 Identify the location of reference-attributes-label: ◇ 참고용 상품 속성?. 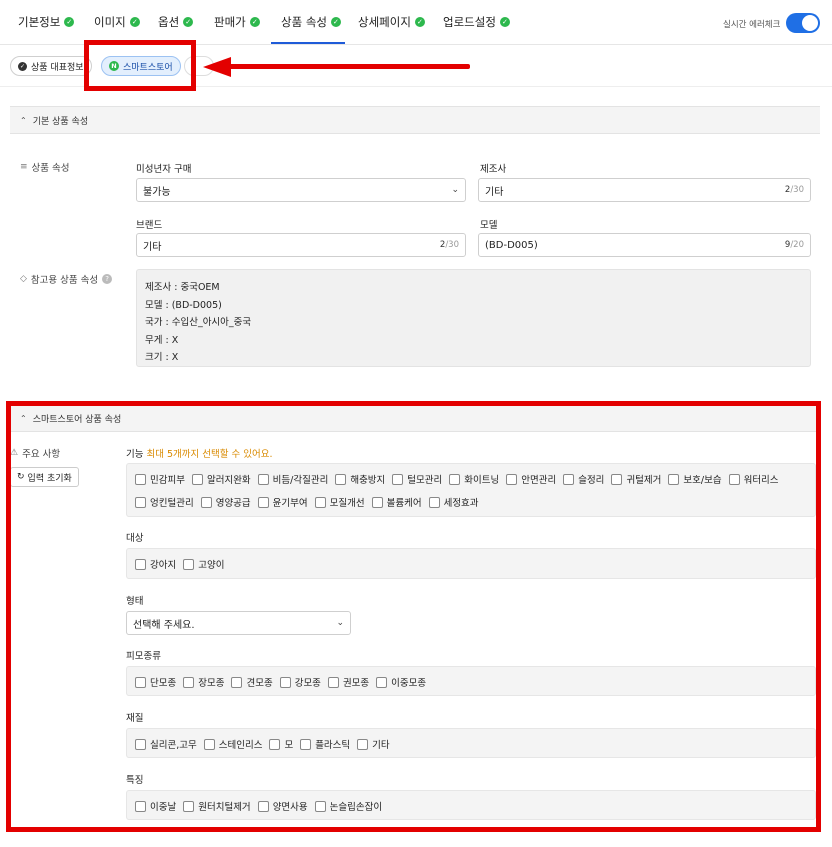
(66, 279).